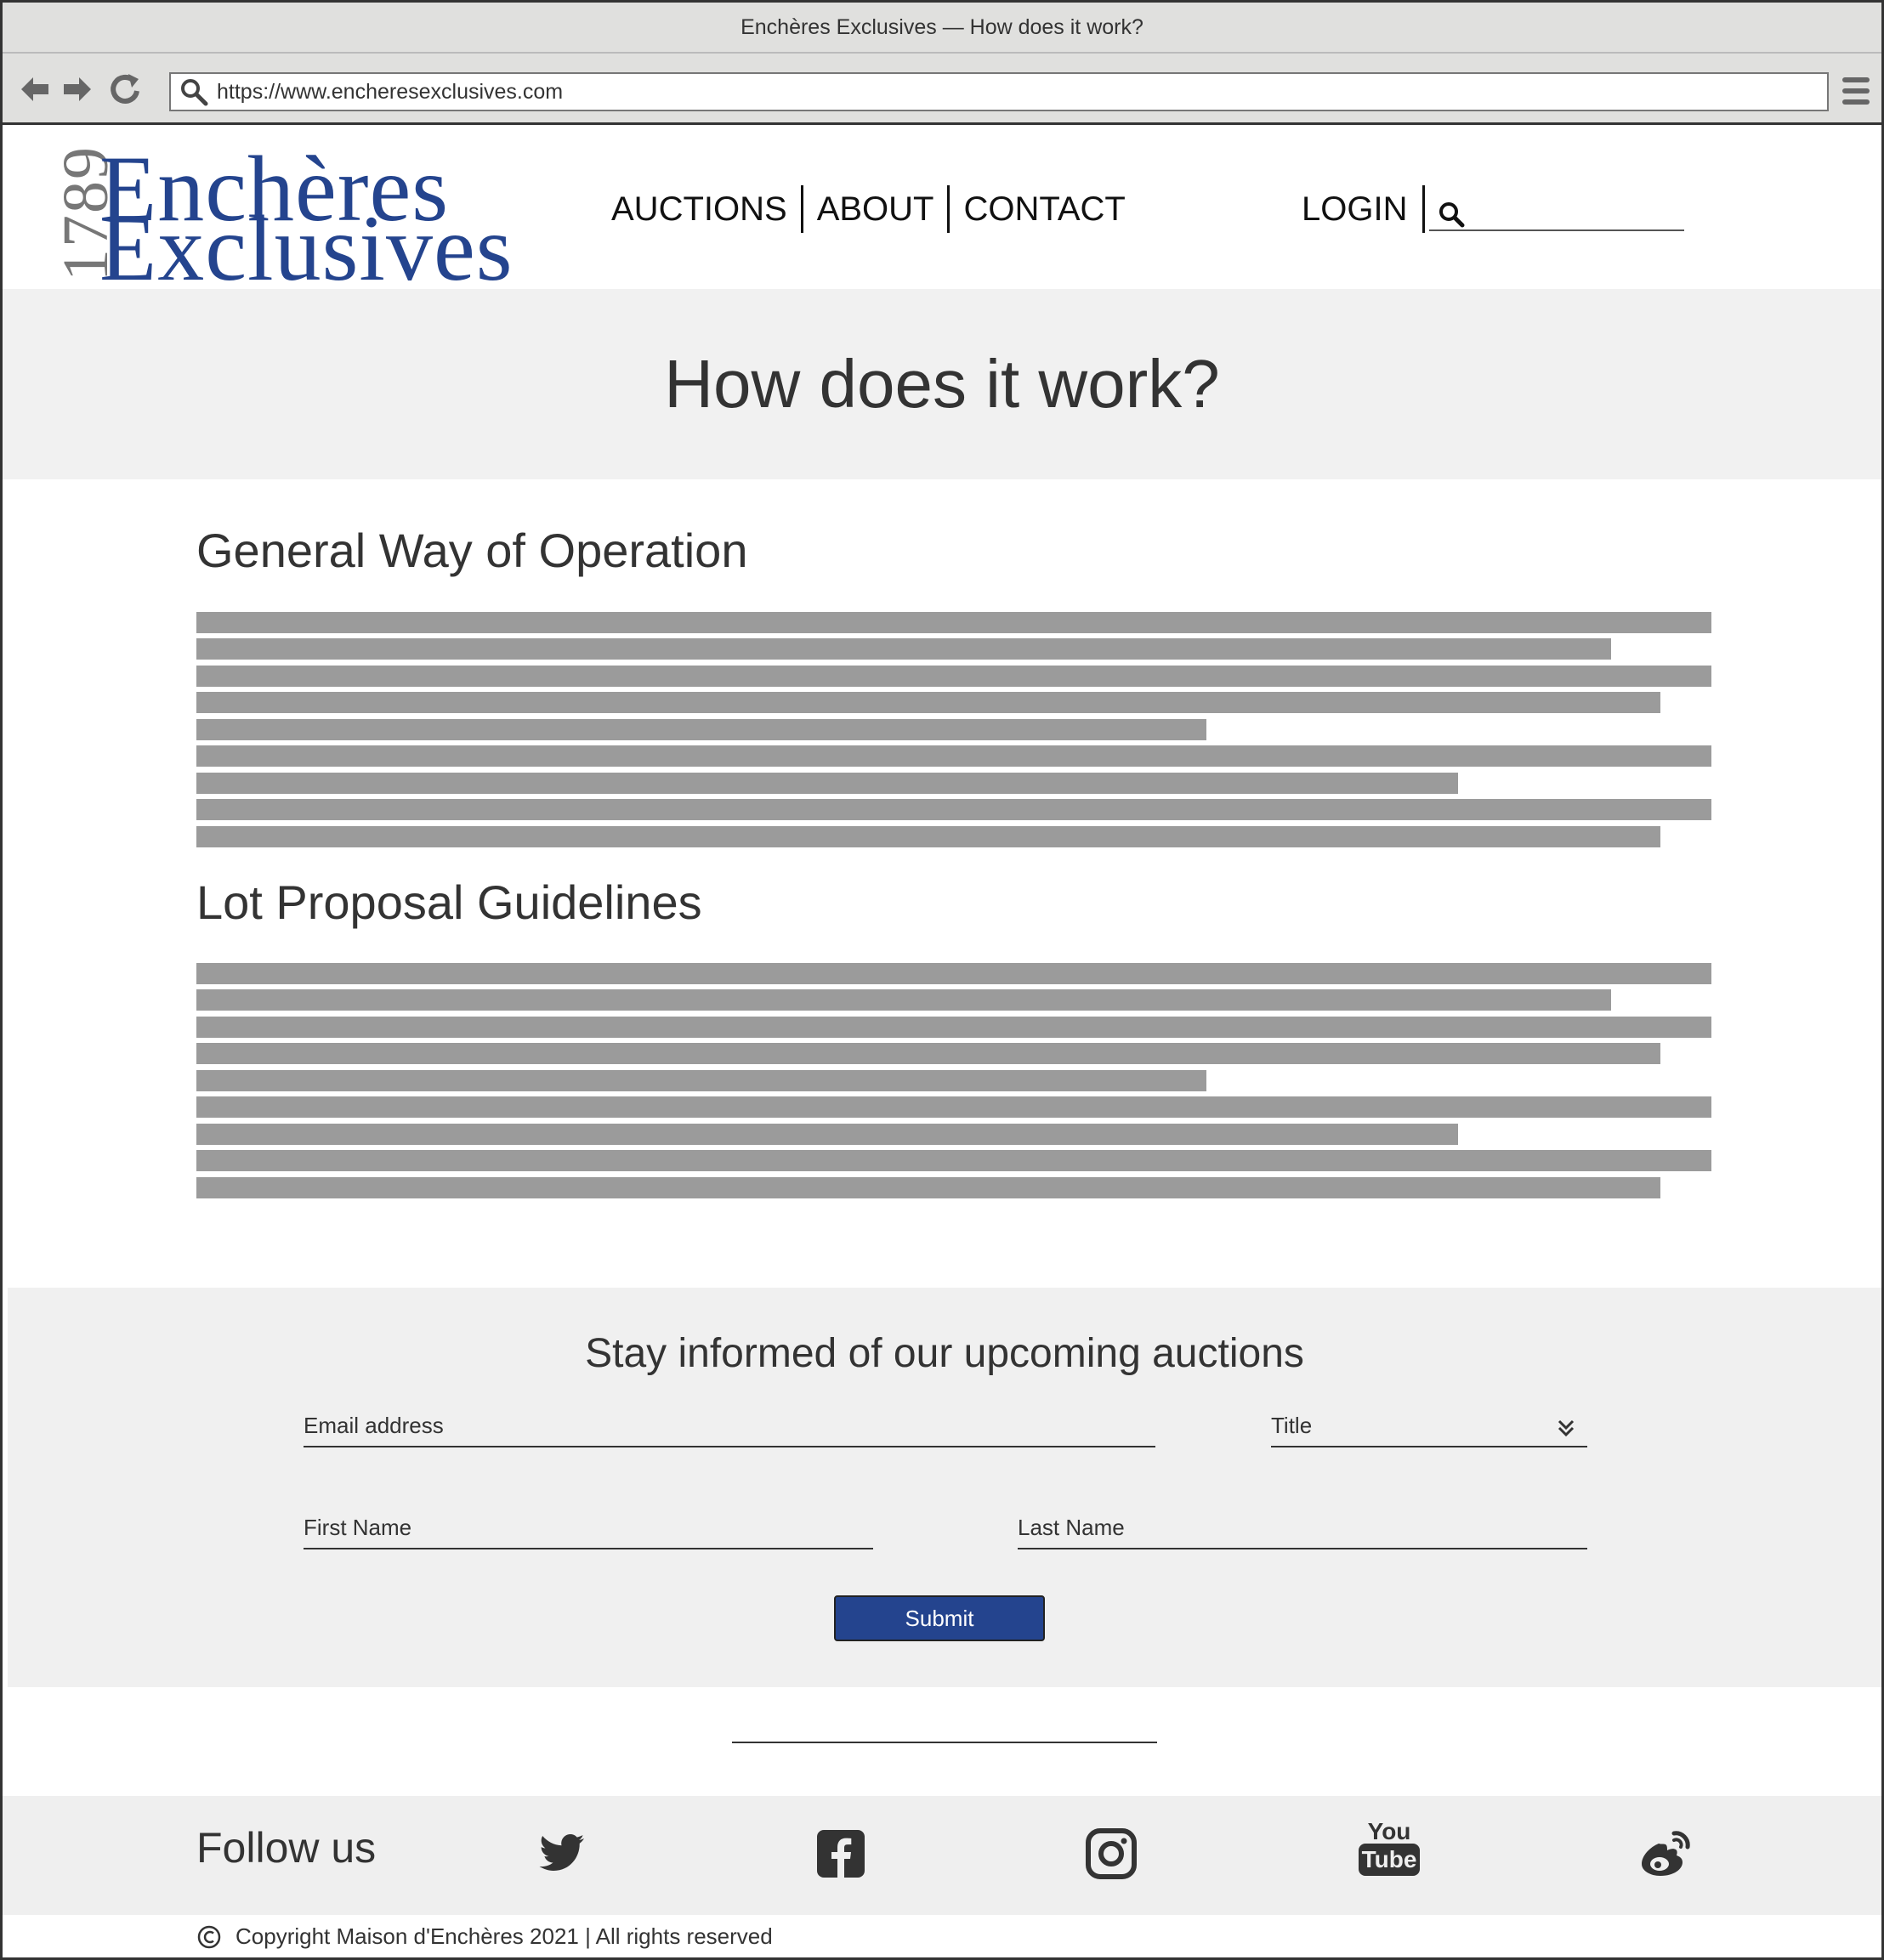 This screenshot has height=1960, width=1884. What do you see at coordinates (306, 248) in the screenshot?
I see `logo-line-2: Exclusives` at bounding box center [306, 248].